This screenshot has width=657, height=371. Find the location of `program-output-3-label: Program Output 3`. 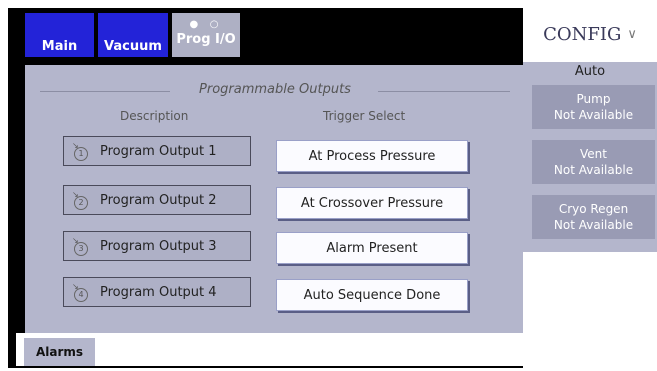

program-output-3-label: Program Output 3 is located at coordinates (158, 246).